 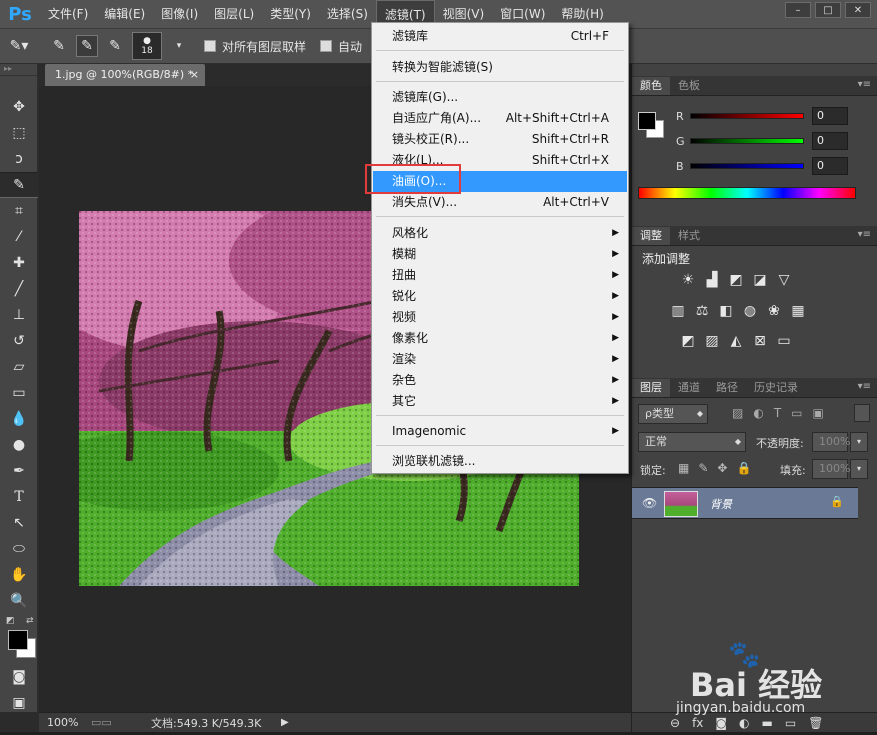 What do you see at coordinates (19, 419) in the screenshot?
I see `blur-tool-icon: 💧` at bounding box center [19, 419].